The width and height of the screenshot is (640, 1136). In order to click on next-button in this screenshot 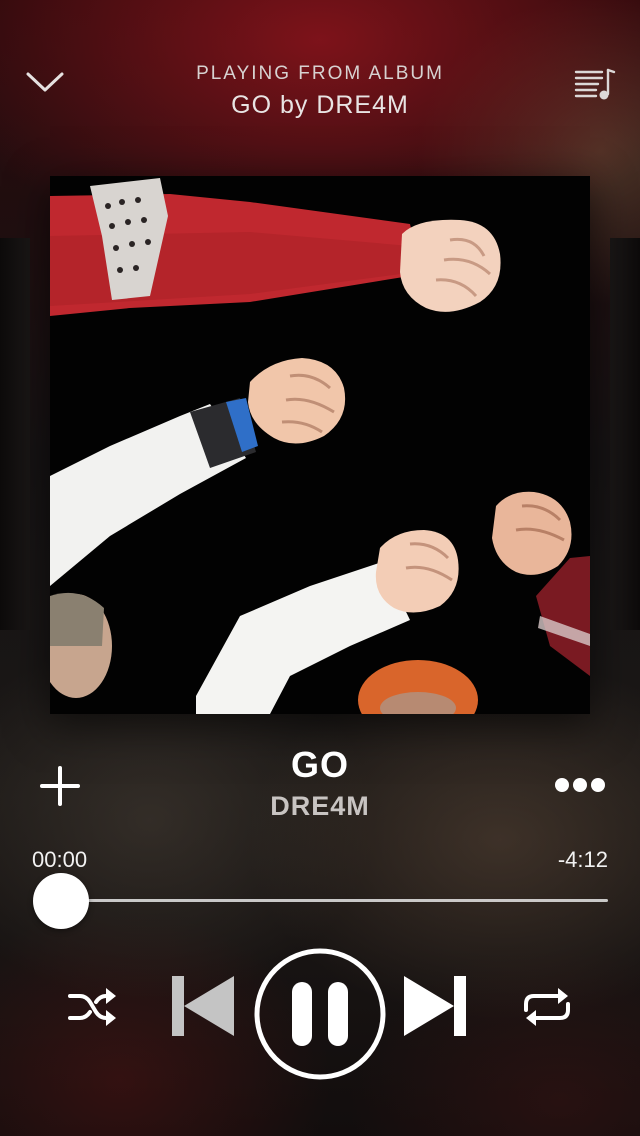, I will do `click(435, 1006)`.